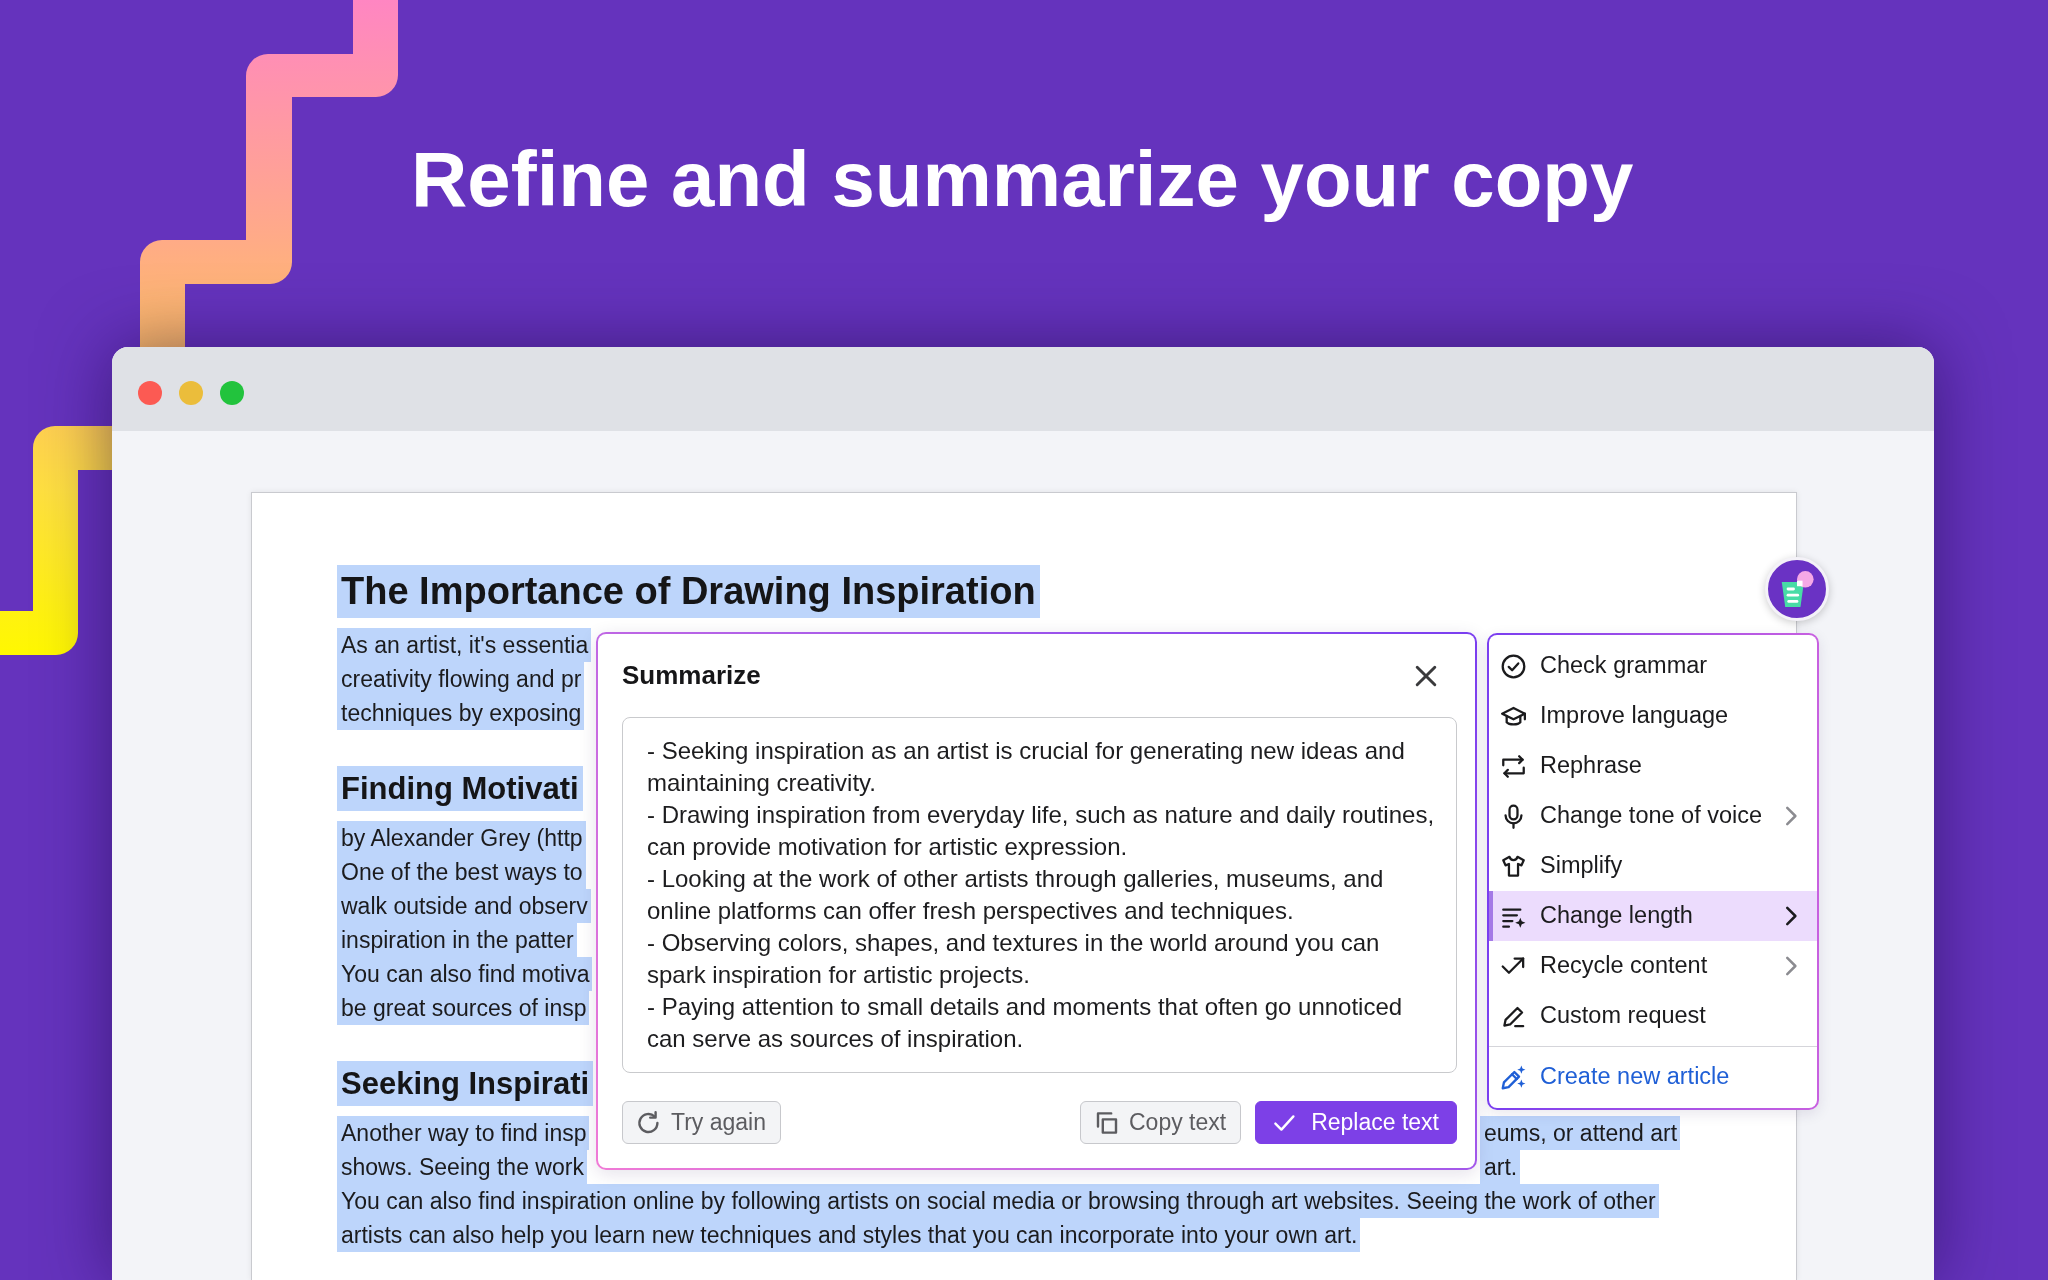 The height and width of the screenshot is (1280, 2048). Describe the element at coordinates (691, 676) in the screenshot. I see `dialog-title: Summarize` at that location.